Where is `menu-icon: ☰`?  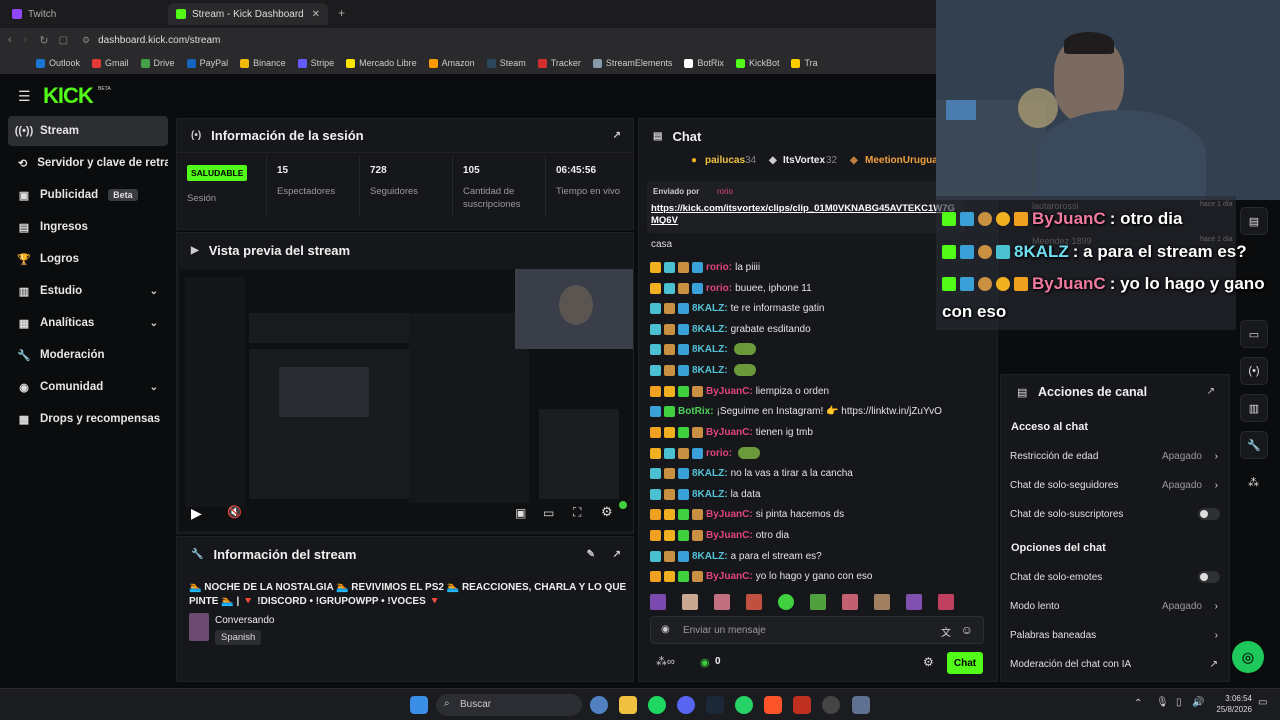
menu-icon: ☰ is located at coordinates (24, 96).